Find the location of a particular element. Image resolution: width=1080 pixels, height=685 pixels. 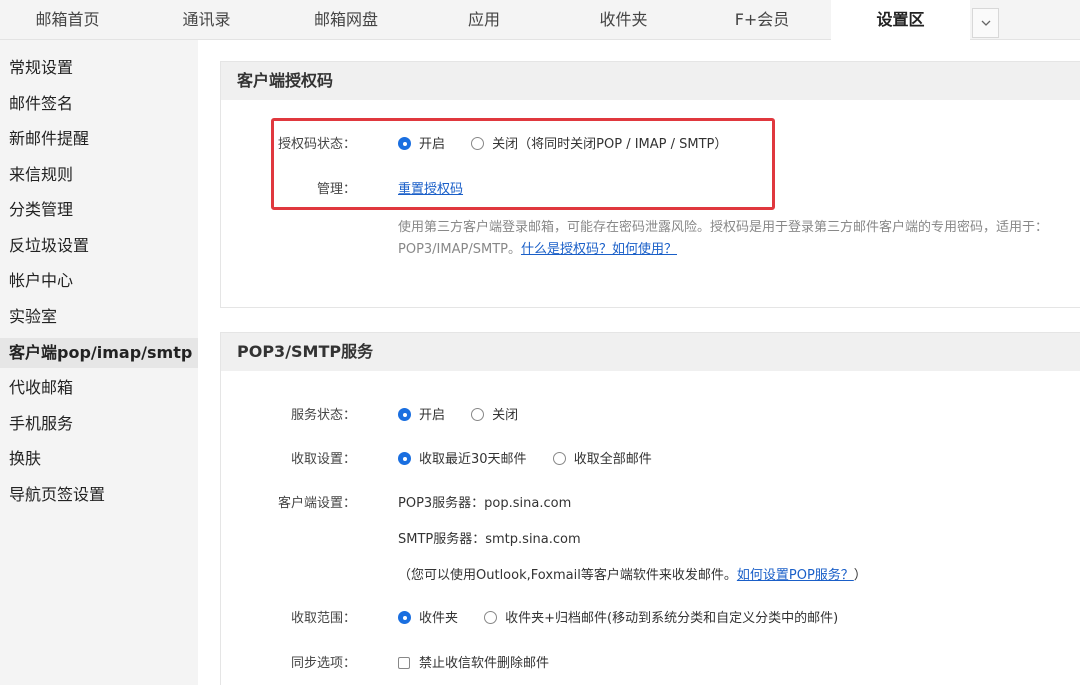

range-inbox-option: 收件夹 is located at coordinates (428, 616).